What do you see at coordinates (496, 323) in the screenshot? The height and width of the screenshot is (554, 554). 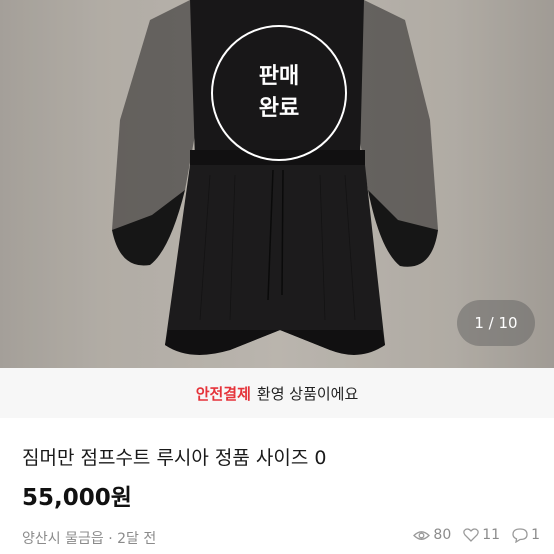 I see `image-page-indicator: 1 / 10` at bounding box center [496, 323].